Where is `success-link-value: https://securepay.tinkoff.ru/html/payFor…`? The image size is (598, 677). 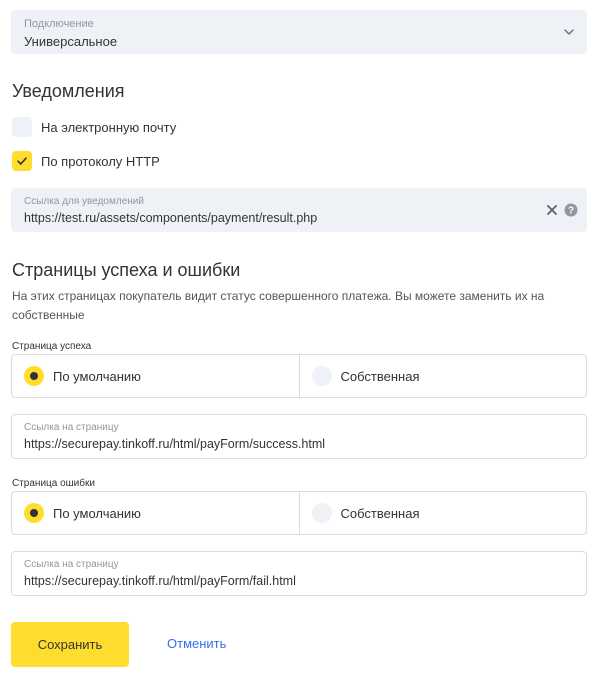 success-link-value: https://securepay.tinkoff.ru/html/payFor… is located at coordinates (175, 444).